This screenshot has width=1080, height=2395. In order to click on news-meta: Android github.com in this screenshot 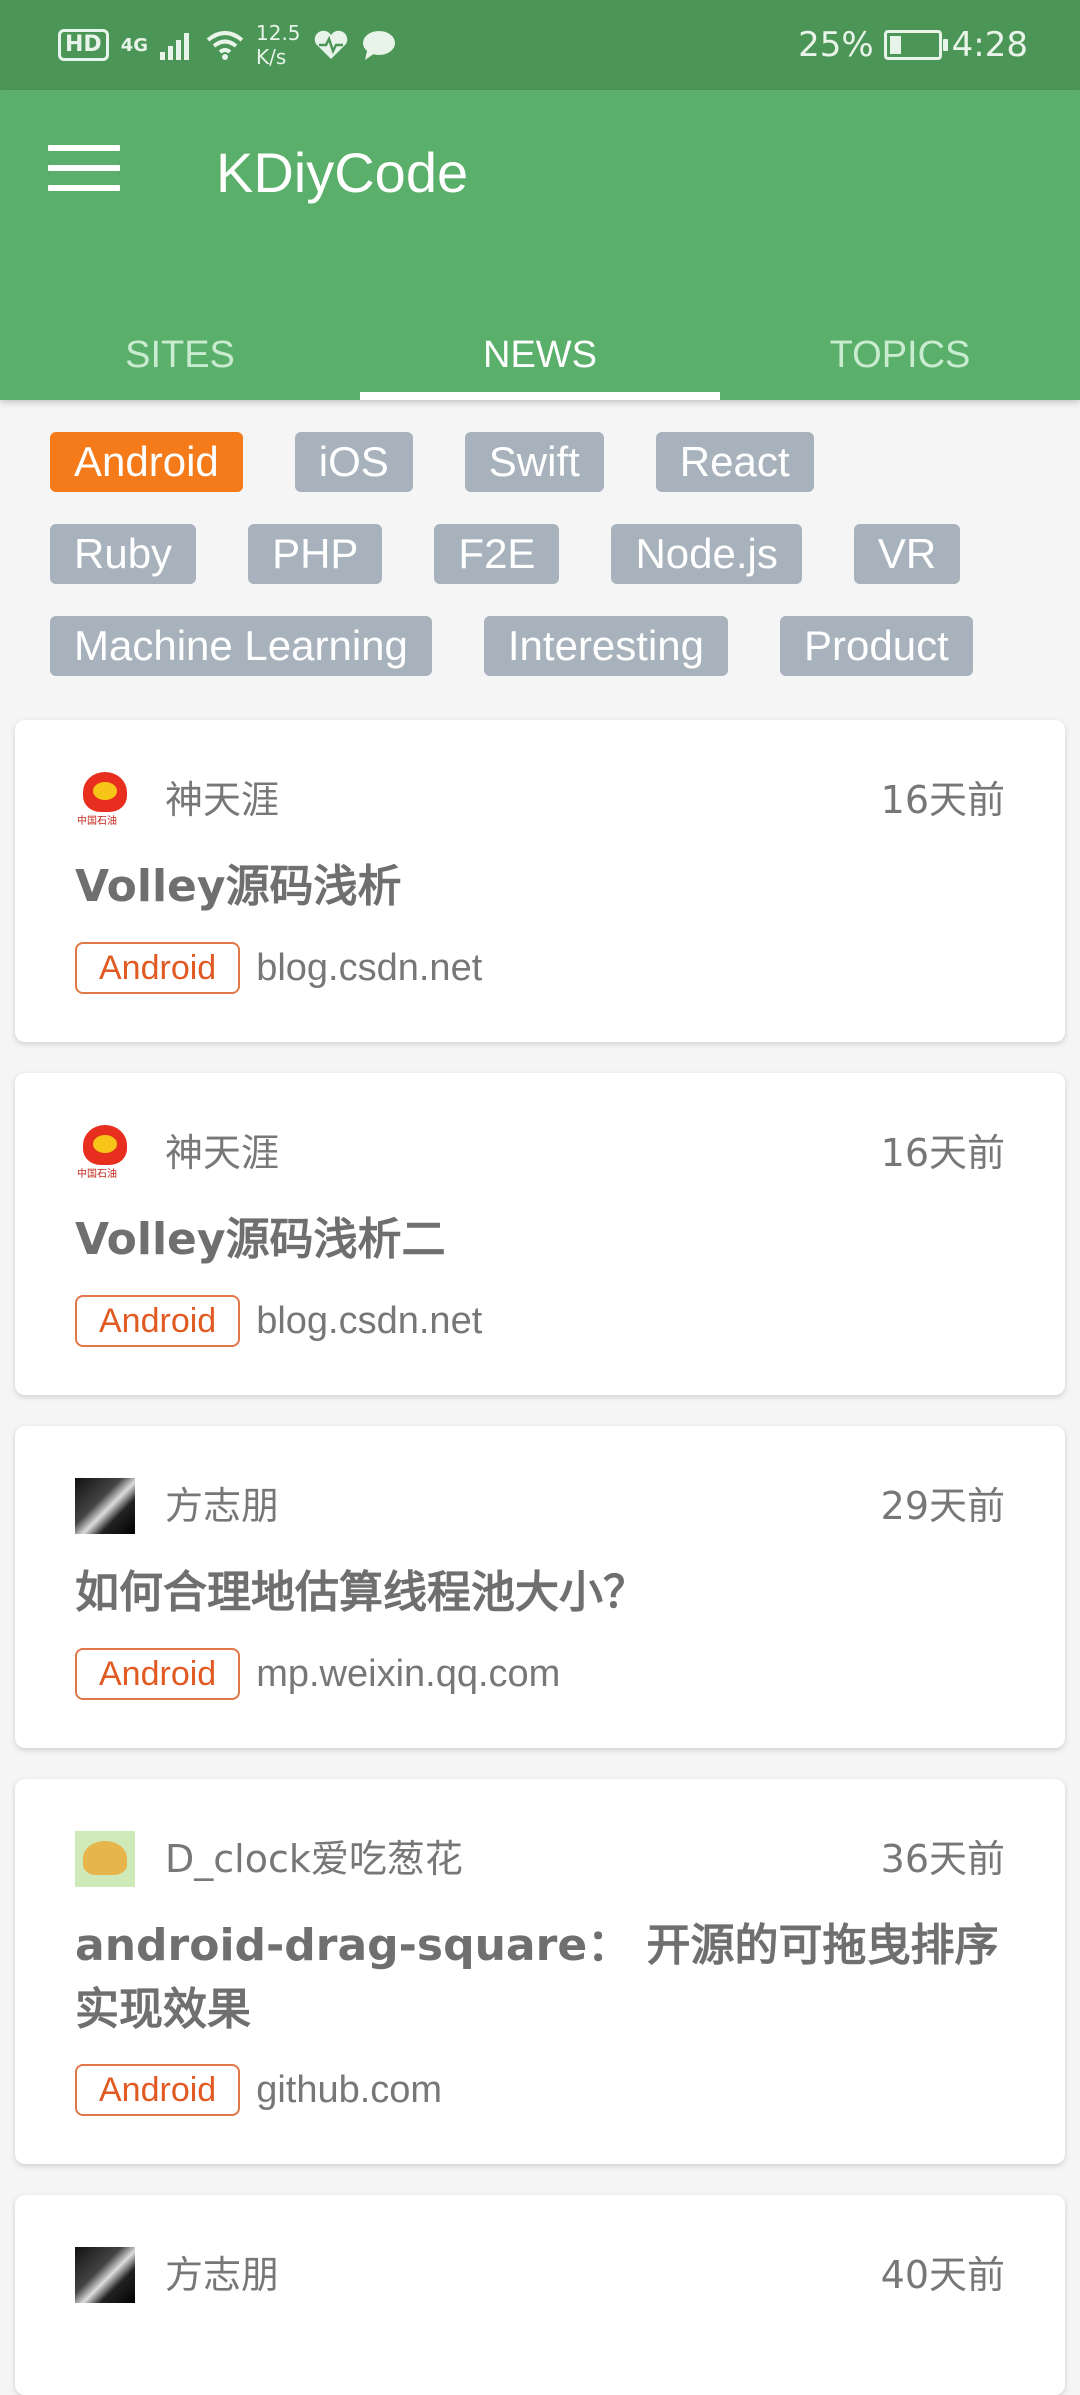, I will do `click(258, 2090)`.